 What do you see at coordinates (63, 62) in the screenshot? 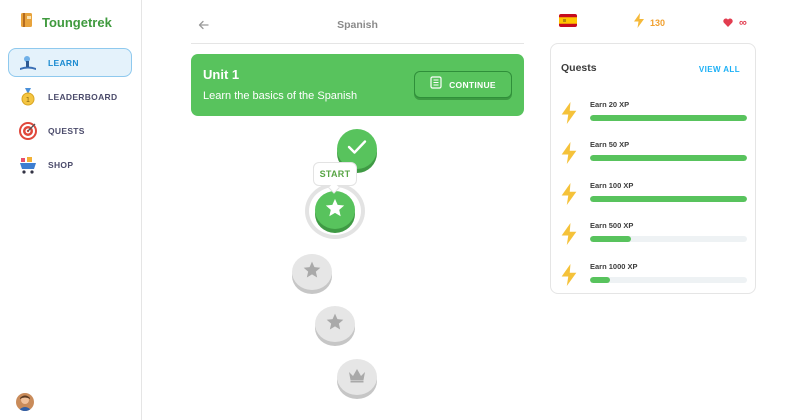
I see `sidebar-item-label: LEARN` at bounding box center [63, 62].